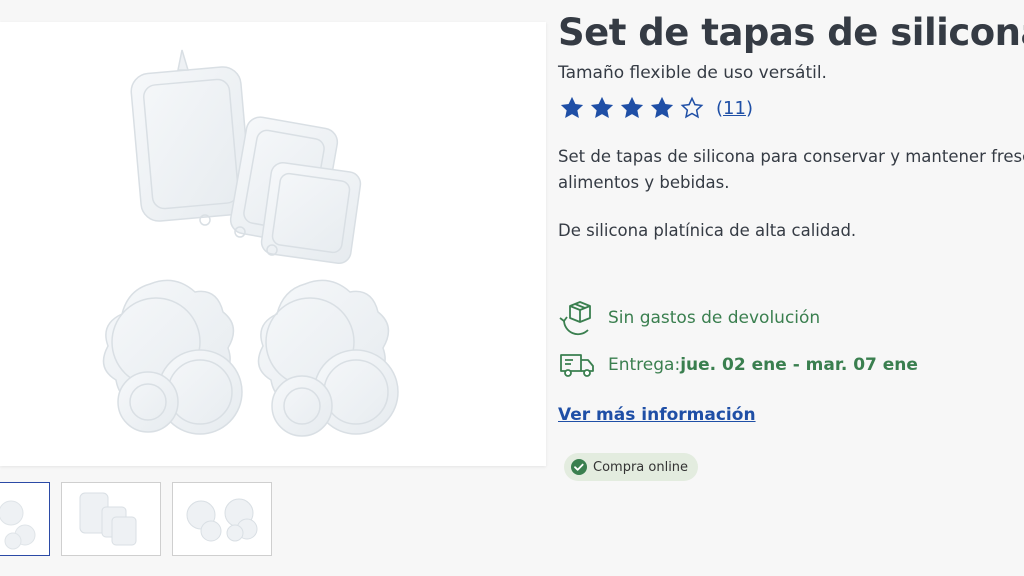 Image resolution: width=1024 pixels, height=576 pixels. I want to click on online-purchase-badge: Compra online, so click(631, 467).